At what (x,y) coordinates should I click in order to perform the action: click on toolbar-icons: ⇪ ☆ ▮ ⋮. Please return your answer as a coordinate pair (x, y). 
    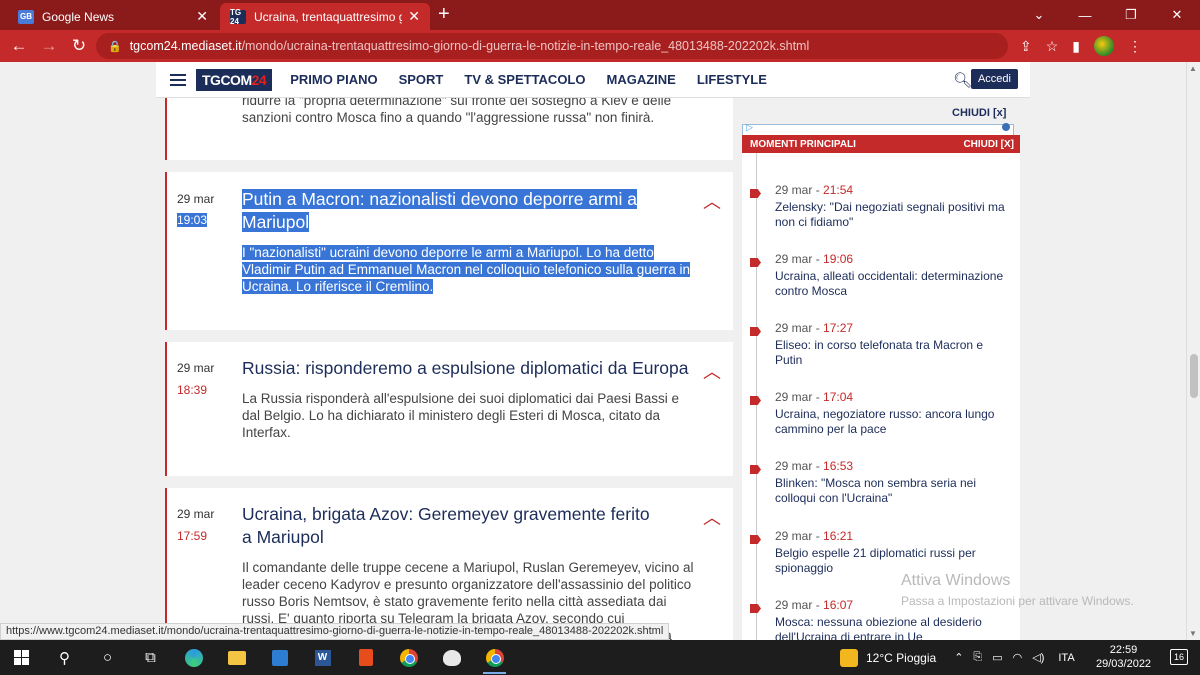
    Looking at the image, I should click on (1081, 46).